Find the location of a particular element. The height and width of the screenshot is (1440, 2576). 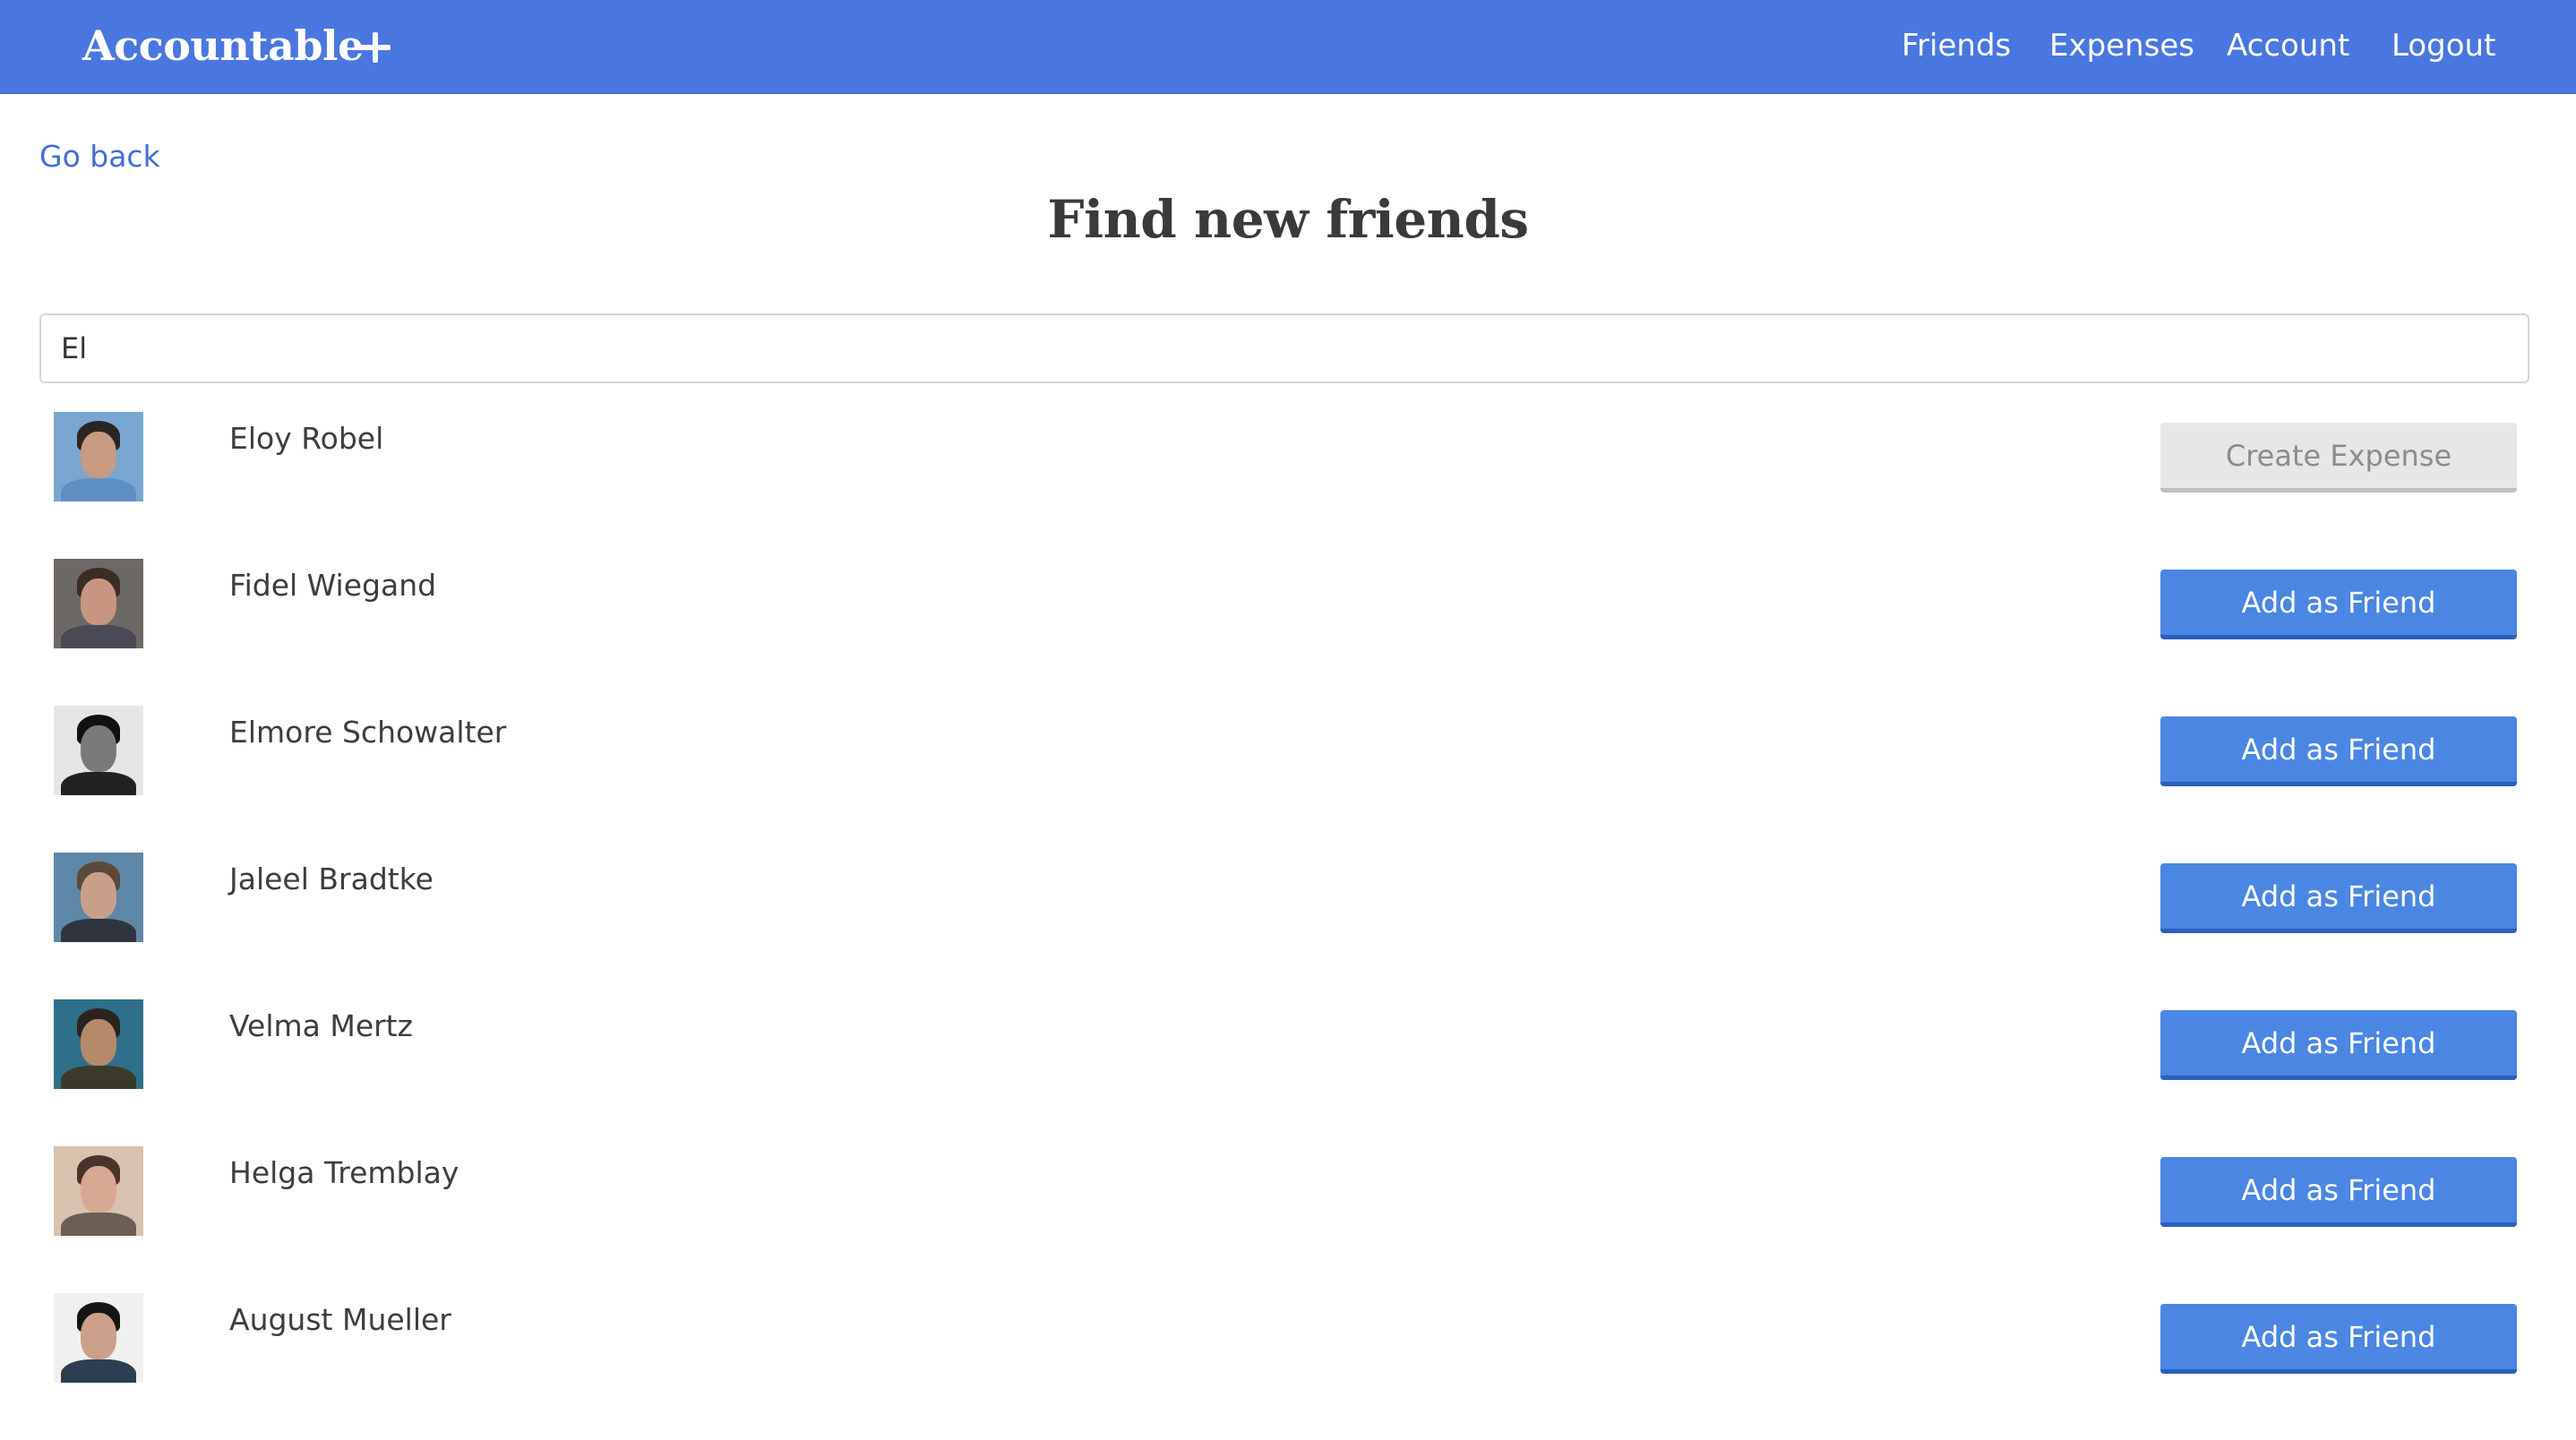

list-item: Fidel Wiegand Add as Friend is located at coordinates (1288, 632).